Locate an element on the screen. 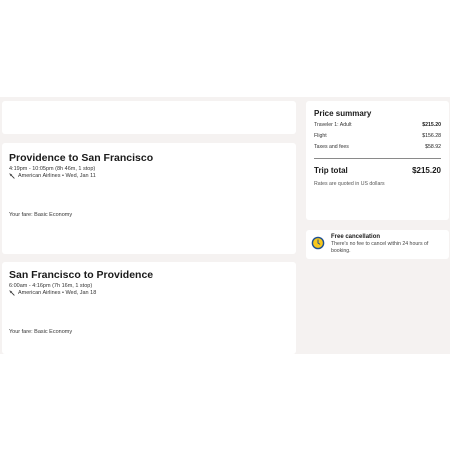  flight-airline-row: American Airlines • Wed, Jan 11 is located at coordinates (52, 176).